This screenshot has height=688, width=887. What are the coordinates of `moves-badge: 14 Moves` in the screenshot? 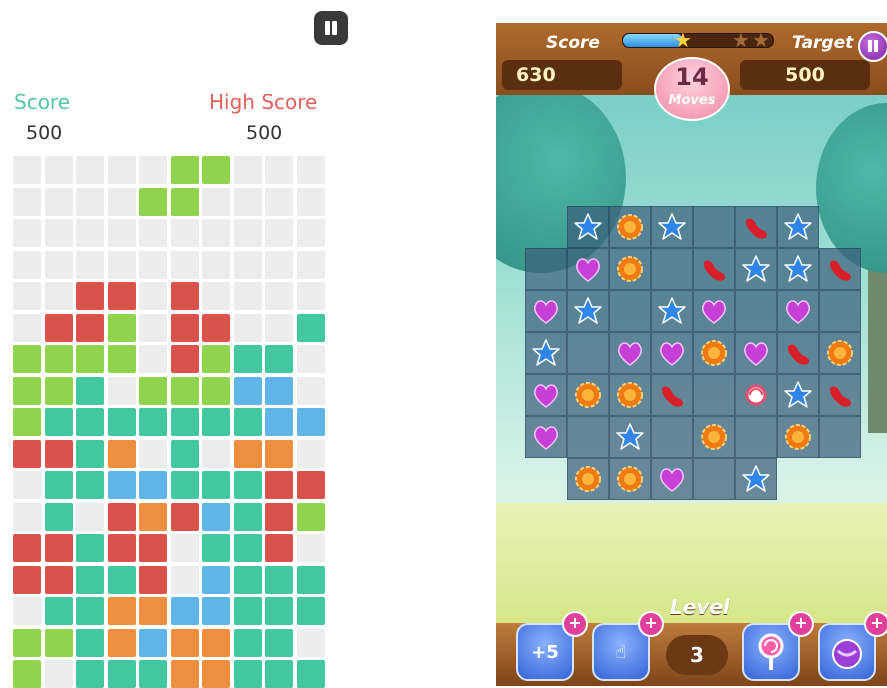 It's located at (692, 89).